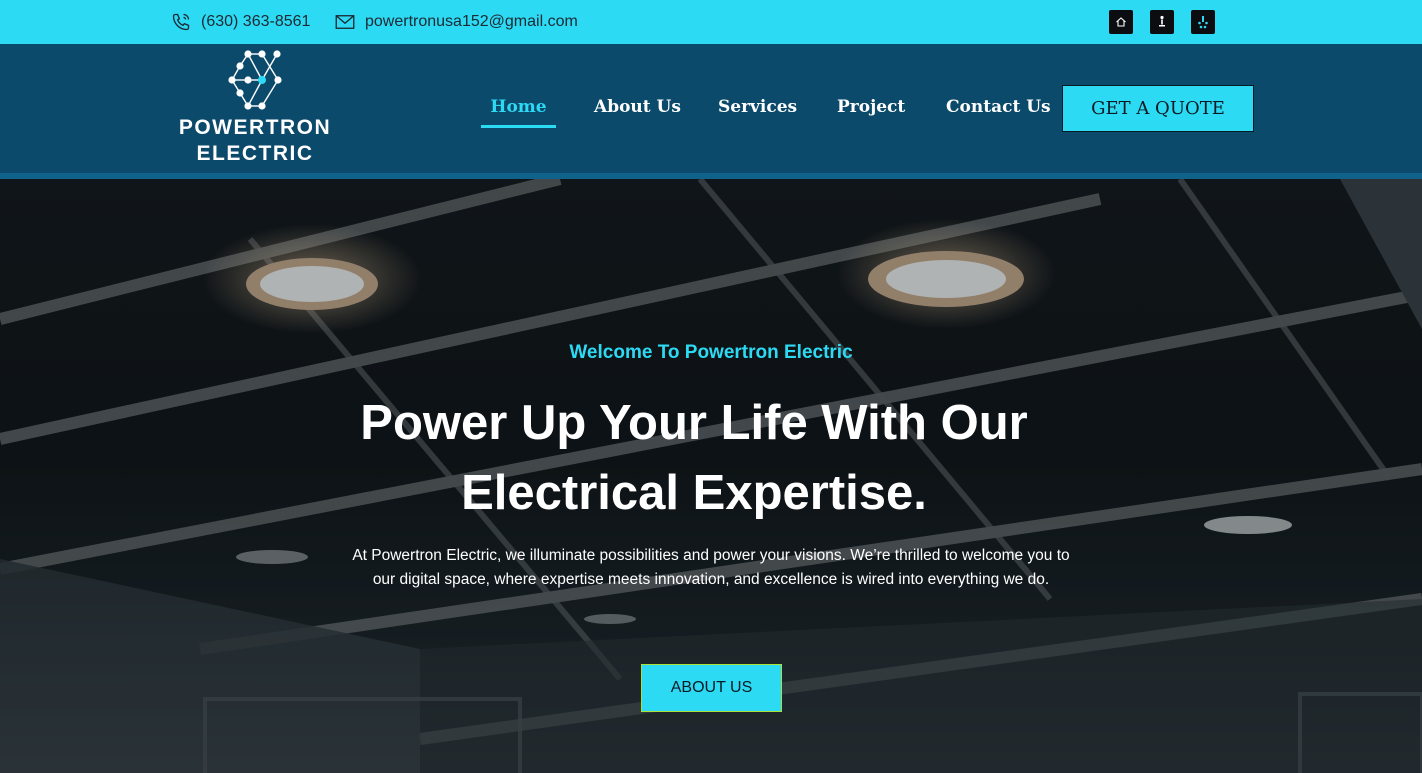  What do you see at coordinates (711, 688) in the screenshot?
I see `about-us-button: ABOUT US` at bounding box center [711, 688].